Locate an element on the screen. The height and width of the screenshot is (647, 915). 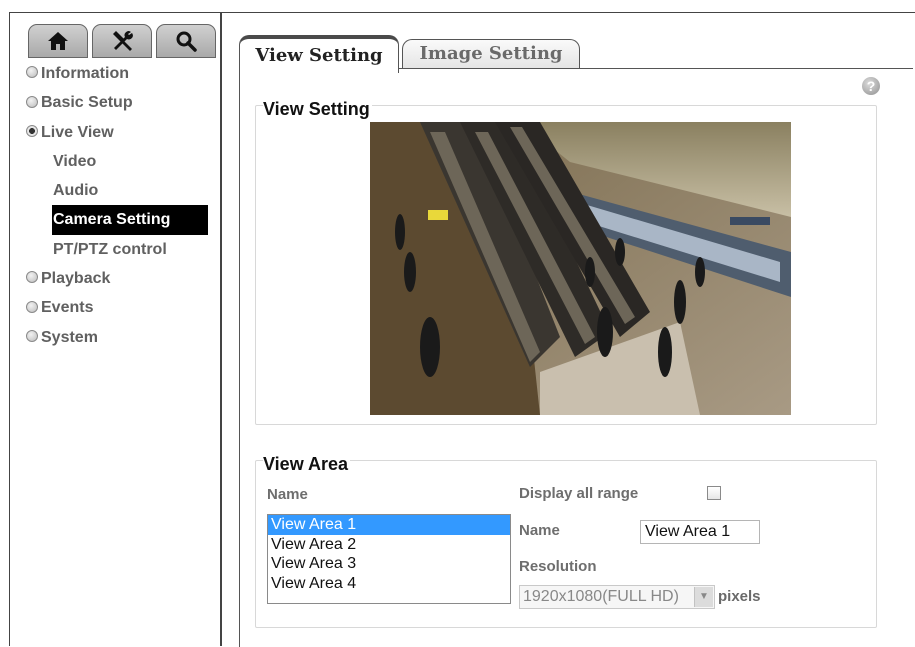
nav-label: Camera Setting is located at coordinates (112, 220).